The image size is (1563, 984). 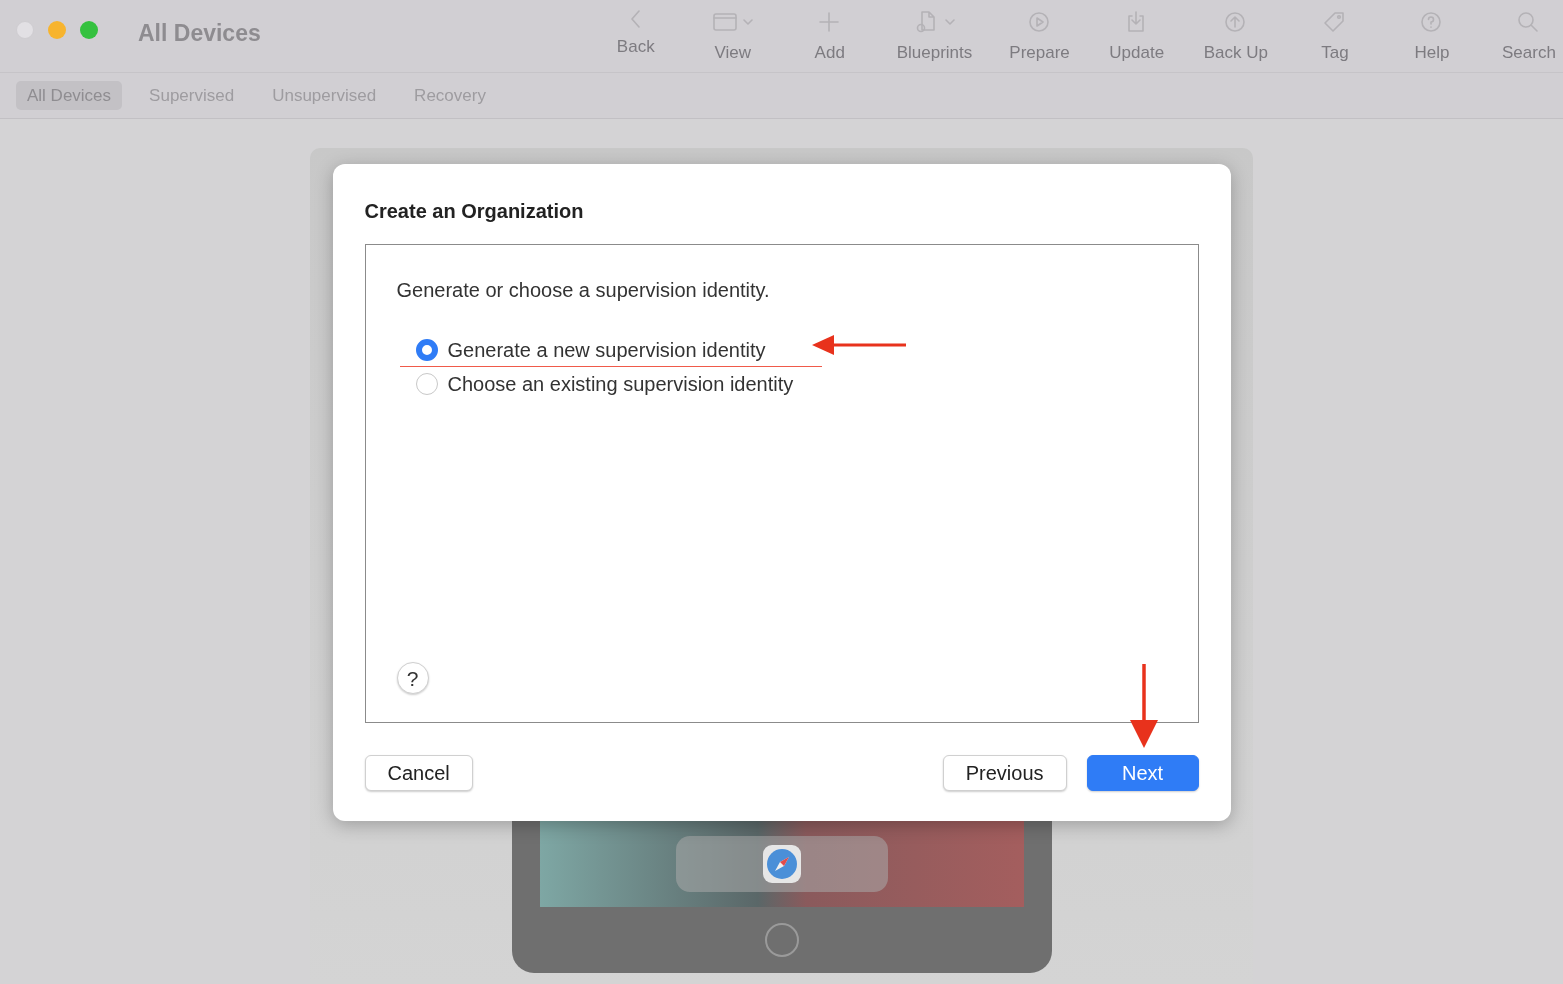 What do you see at coordinates (636, 19) in the screenshot?
I see `back-icon` at bounding box center [636, 19].